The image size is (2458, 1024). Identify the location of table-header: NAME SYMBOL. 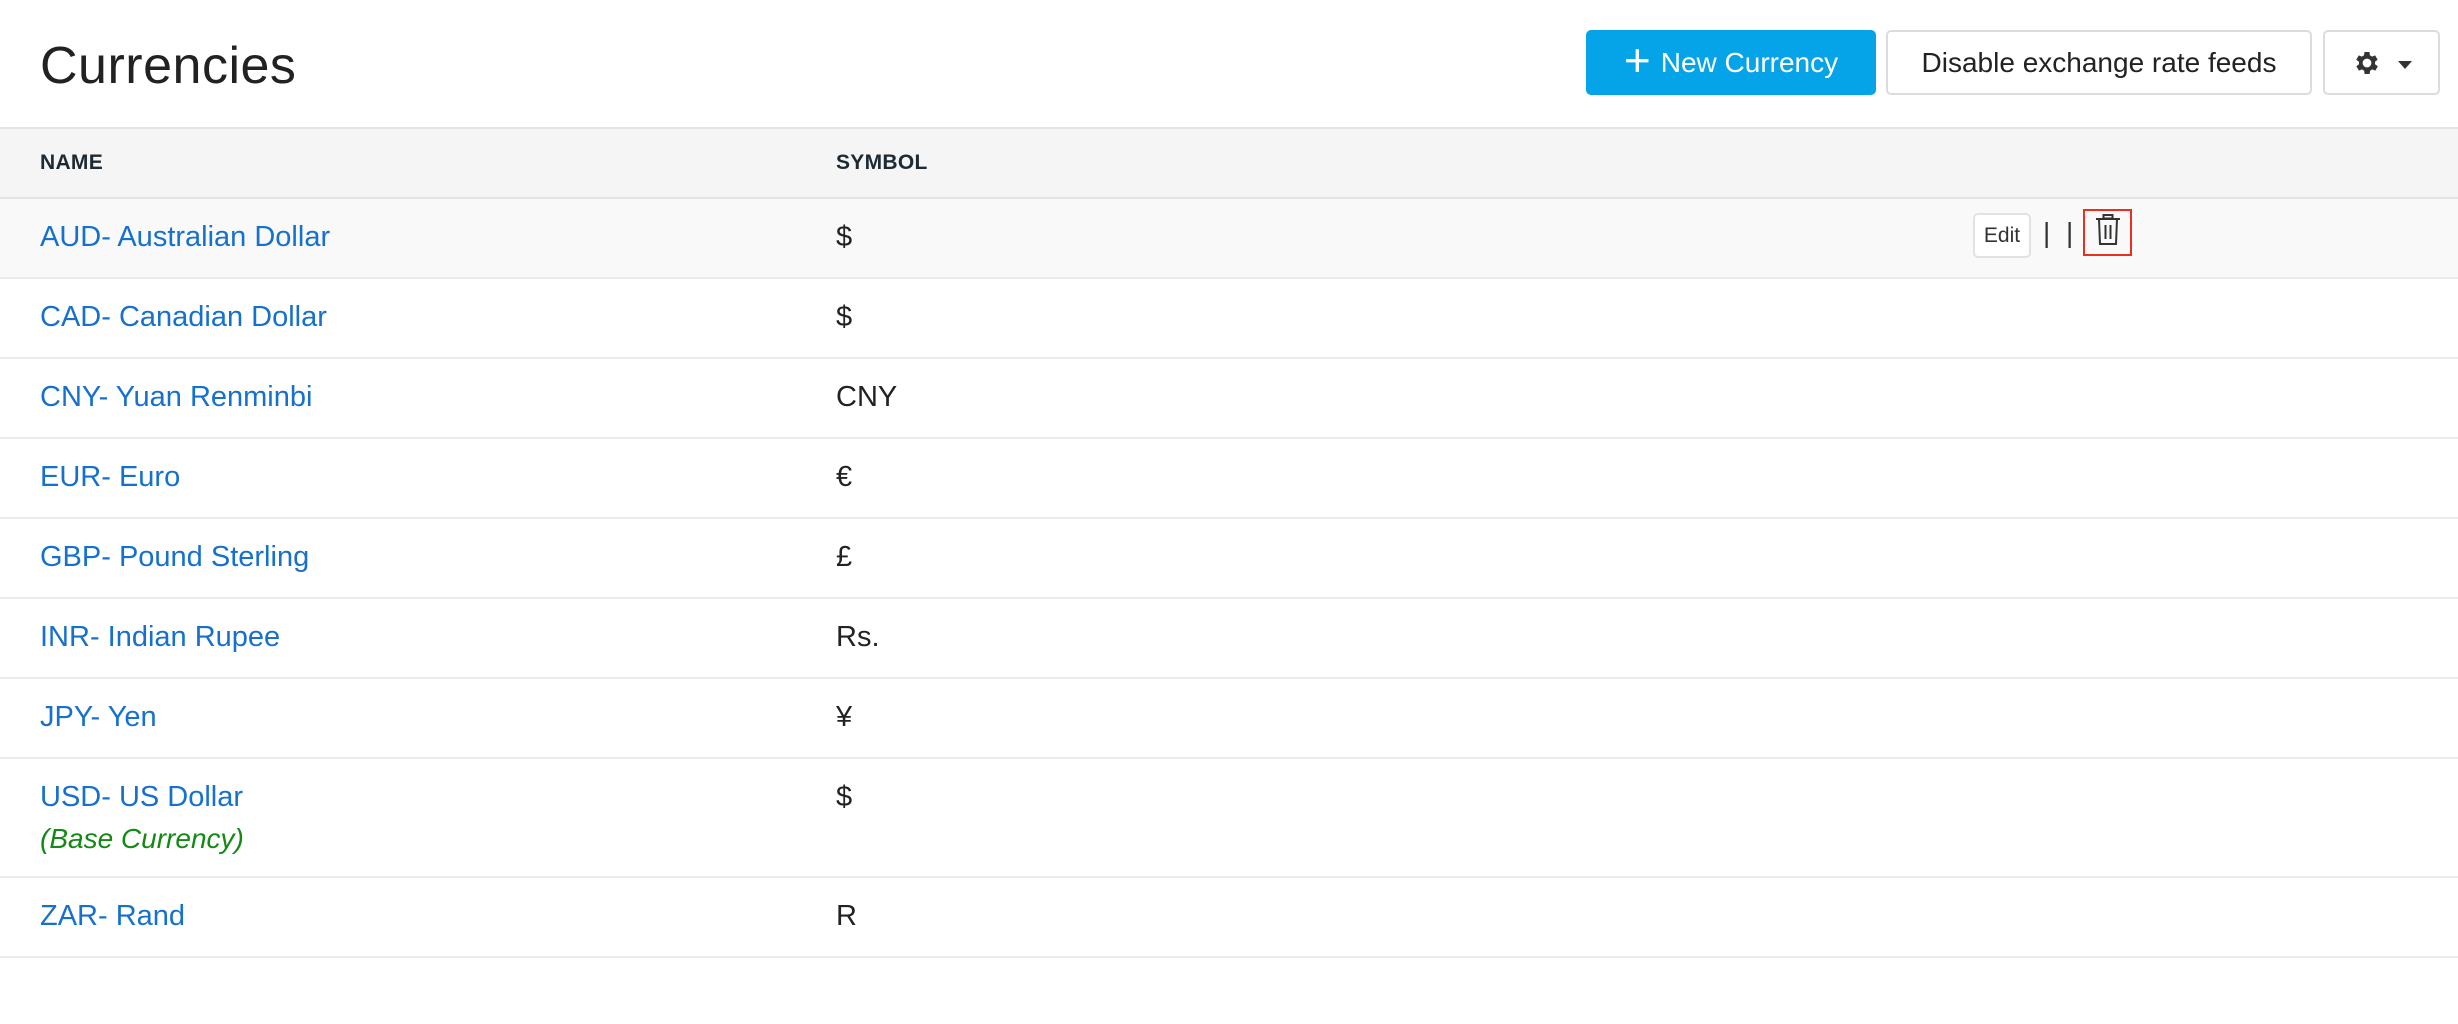
(1229, 163).